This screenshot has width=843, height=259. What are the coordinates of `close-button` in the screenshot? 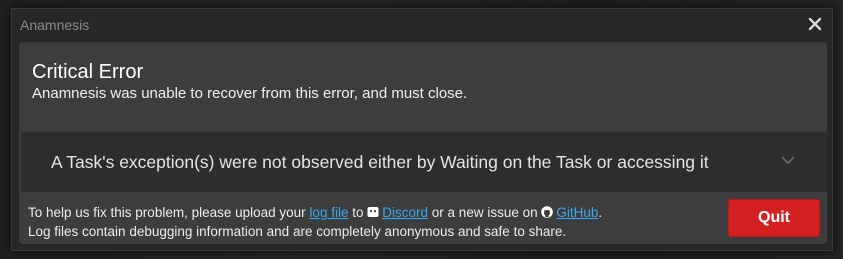 It's located at (815, 24).